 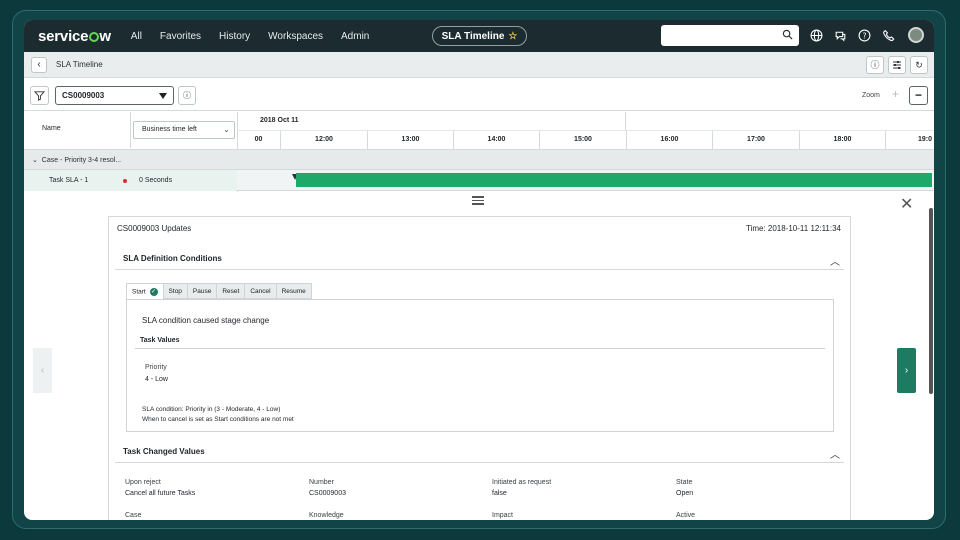 I want to click on name-column-header: Name, so click(x=77, y=130).